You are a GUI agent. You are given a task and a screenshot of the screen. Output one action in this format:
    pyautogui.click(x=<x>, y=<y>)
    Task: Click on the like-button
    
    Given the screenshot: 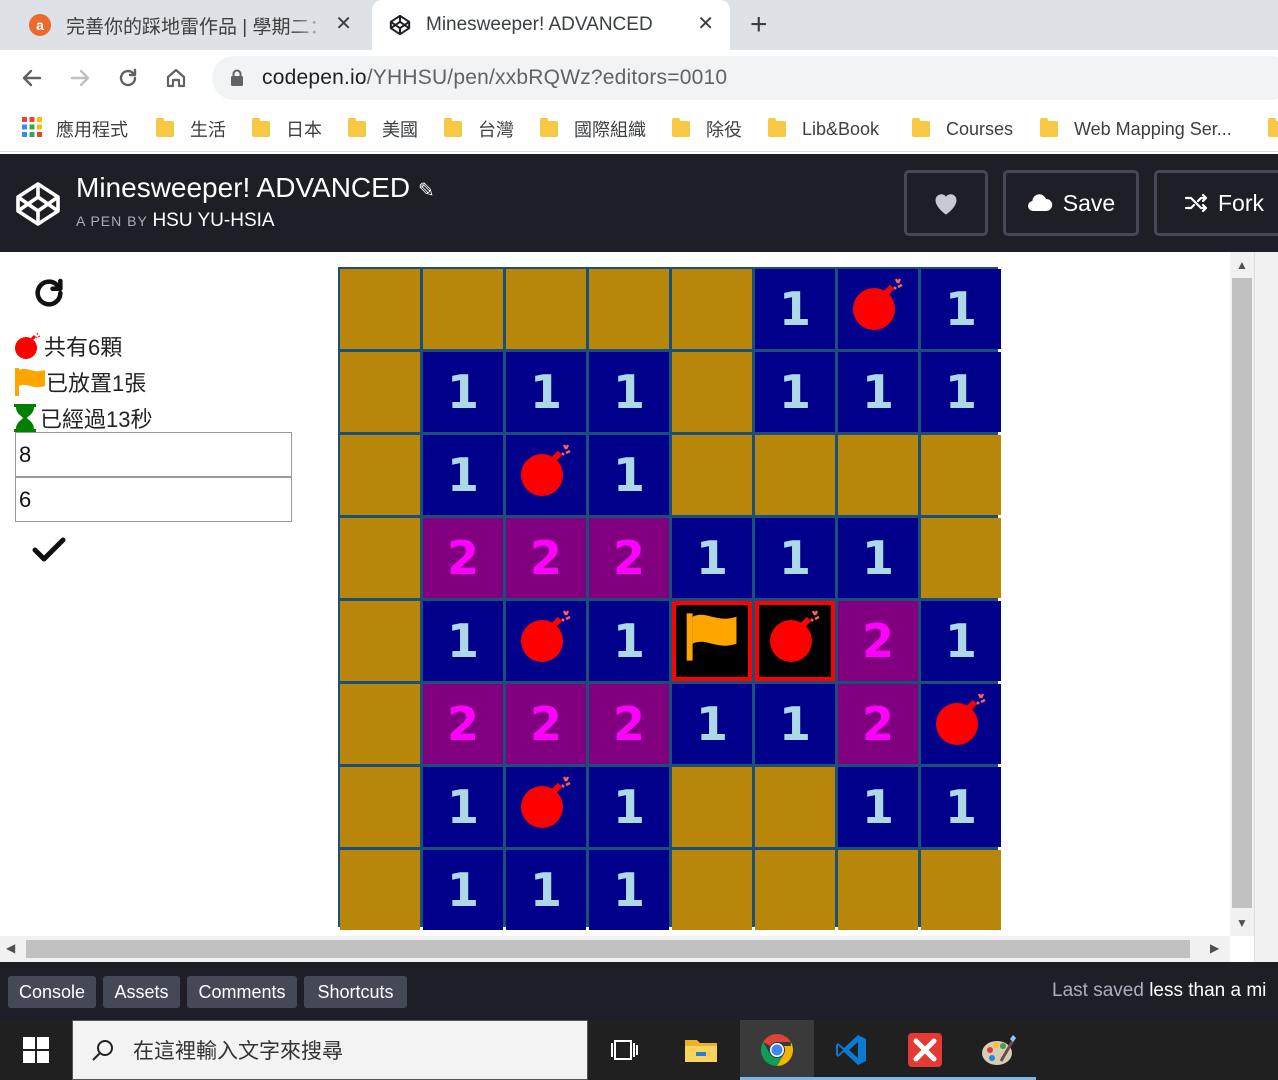 What is the action you would take?
    pyautogui.click(x=946, y=203)
    